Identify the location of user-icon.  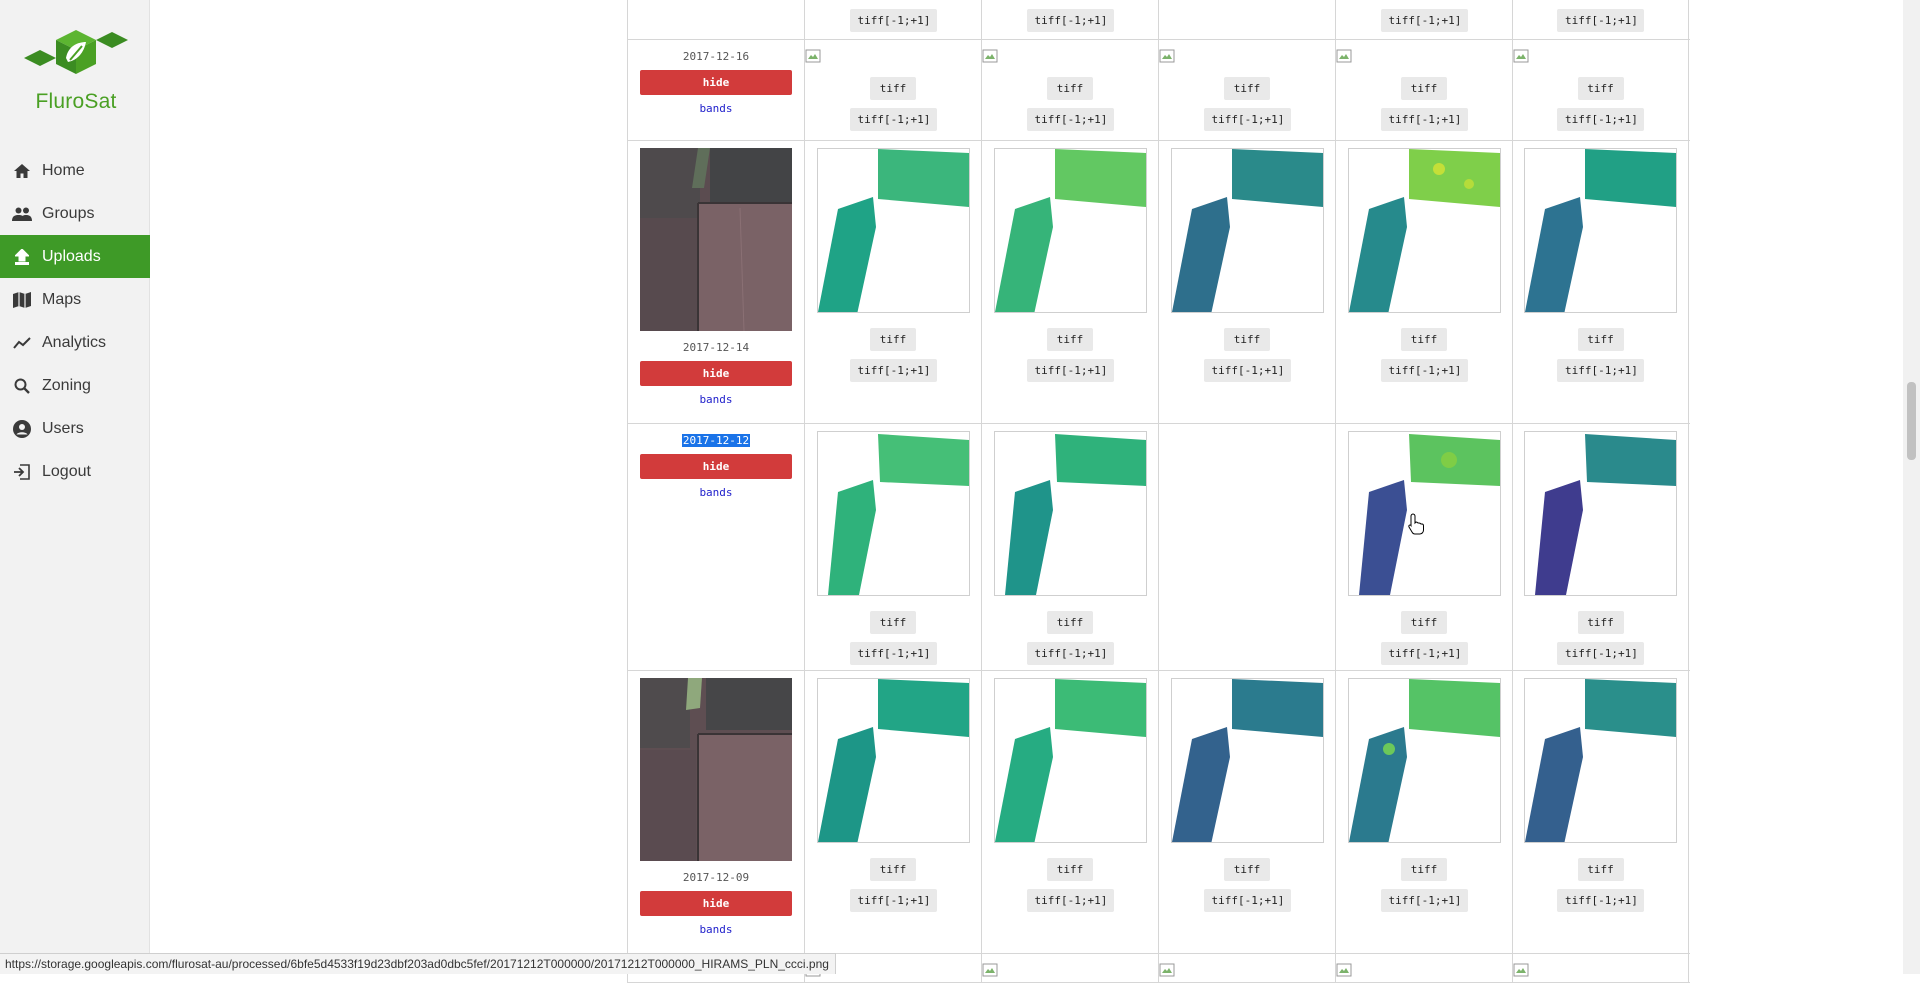
(22, 429).